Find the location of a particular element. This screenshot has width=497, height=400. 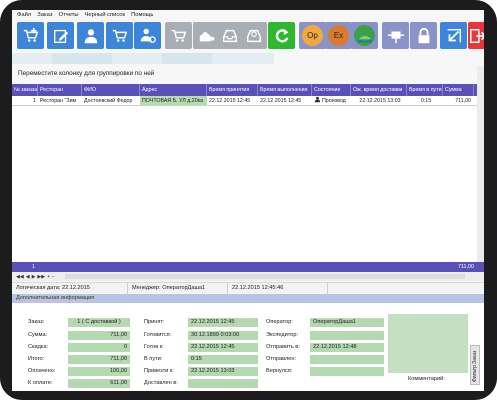

exit-arrow-button is located at coordinates (453, 35).